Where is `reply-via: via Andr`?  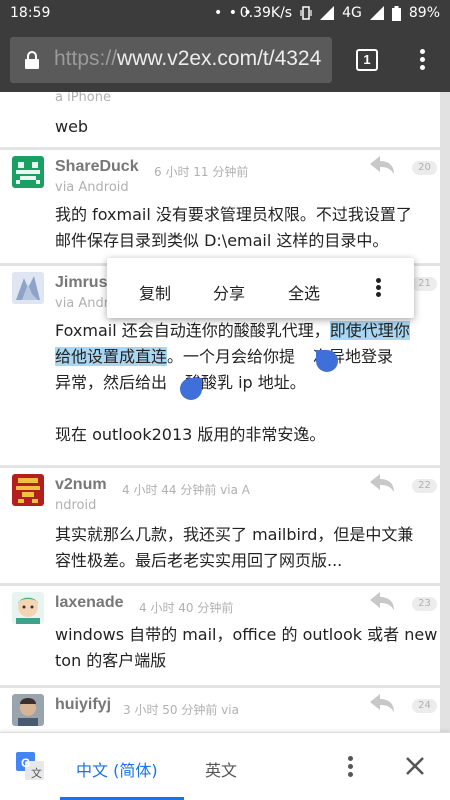 reply-via: via Andr is located at coordinates (82, 303).